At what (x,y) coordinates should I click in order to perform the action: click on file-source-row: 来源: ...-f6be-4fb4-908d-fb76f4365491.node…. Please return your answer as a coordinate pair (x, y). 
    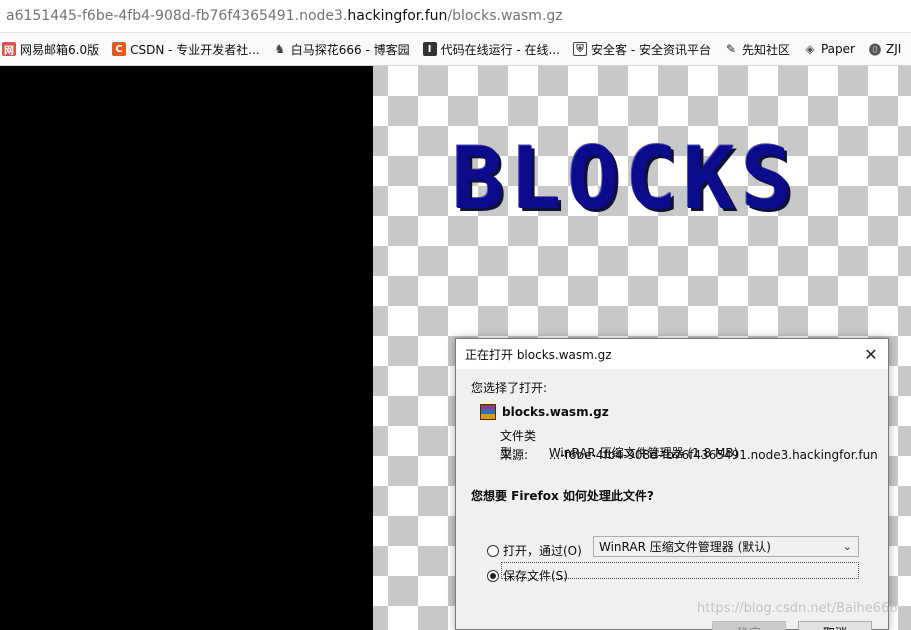
    Looking at the image, I should click on (689, 454).